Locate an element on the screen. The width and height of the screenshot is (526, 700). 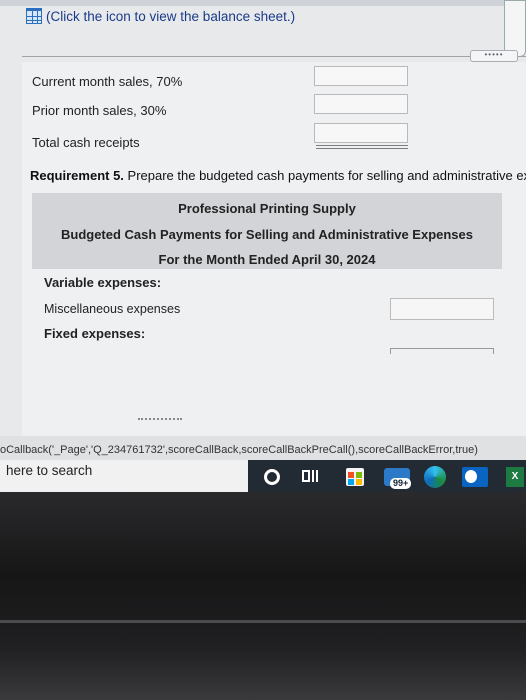
total-cash-receipts-input is located at coordinates (361, 133).